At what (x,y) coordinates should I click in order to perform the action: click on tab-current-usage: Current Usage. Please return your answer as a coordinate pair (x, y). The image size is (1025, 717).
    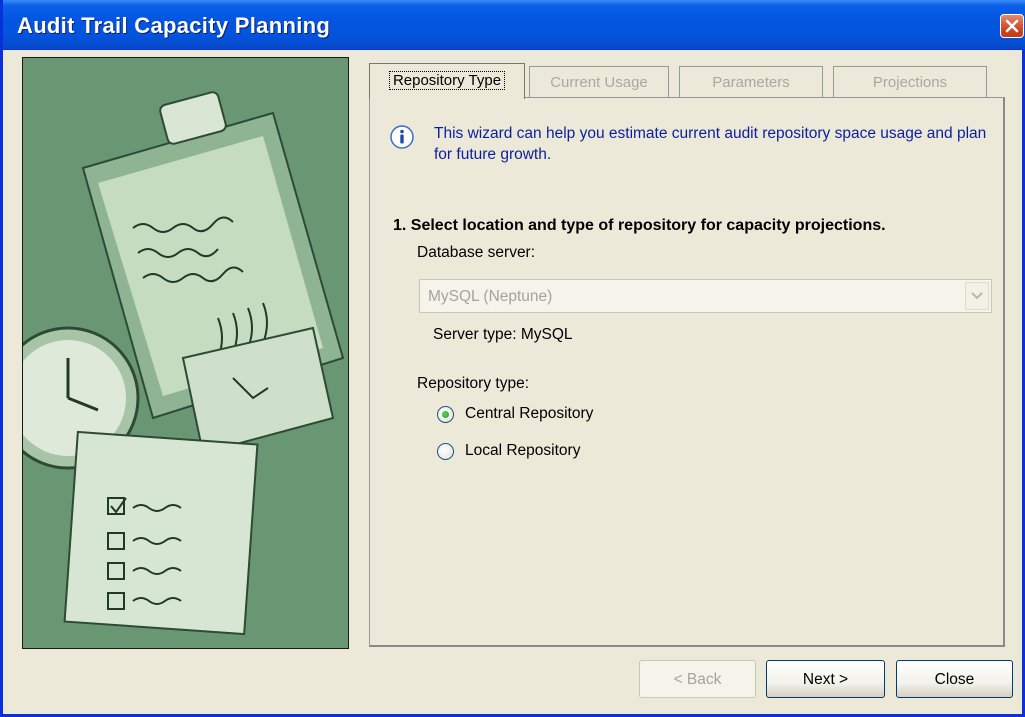
    Looking at the image, I should click on (599, 82).